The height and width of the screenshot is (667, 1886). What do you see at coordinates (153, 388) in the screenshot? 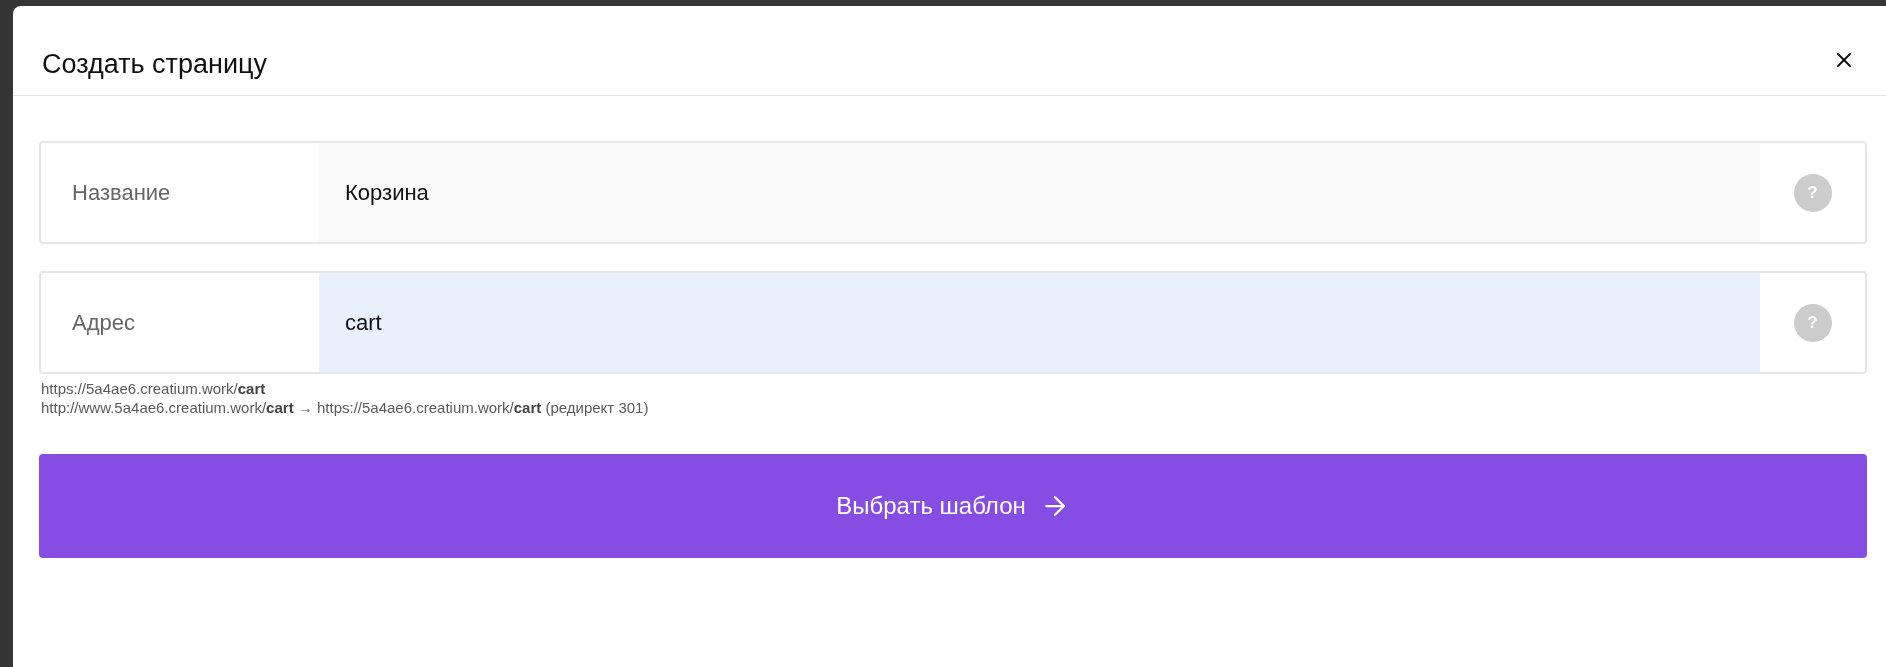
I see `url-hint: https://5a4ae6.creatium.work/cart` at bounding box center [153, 388].